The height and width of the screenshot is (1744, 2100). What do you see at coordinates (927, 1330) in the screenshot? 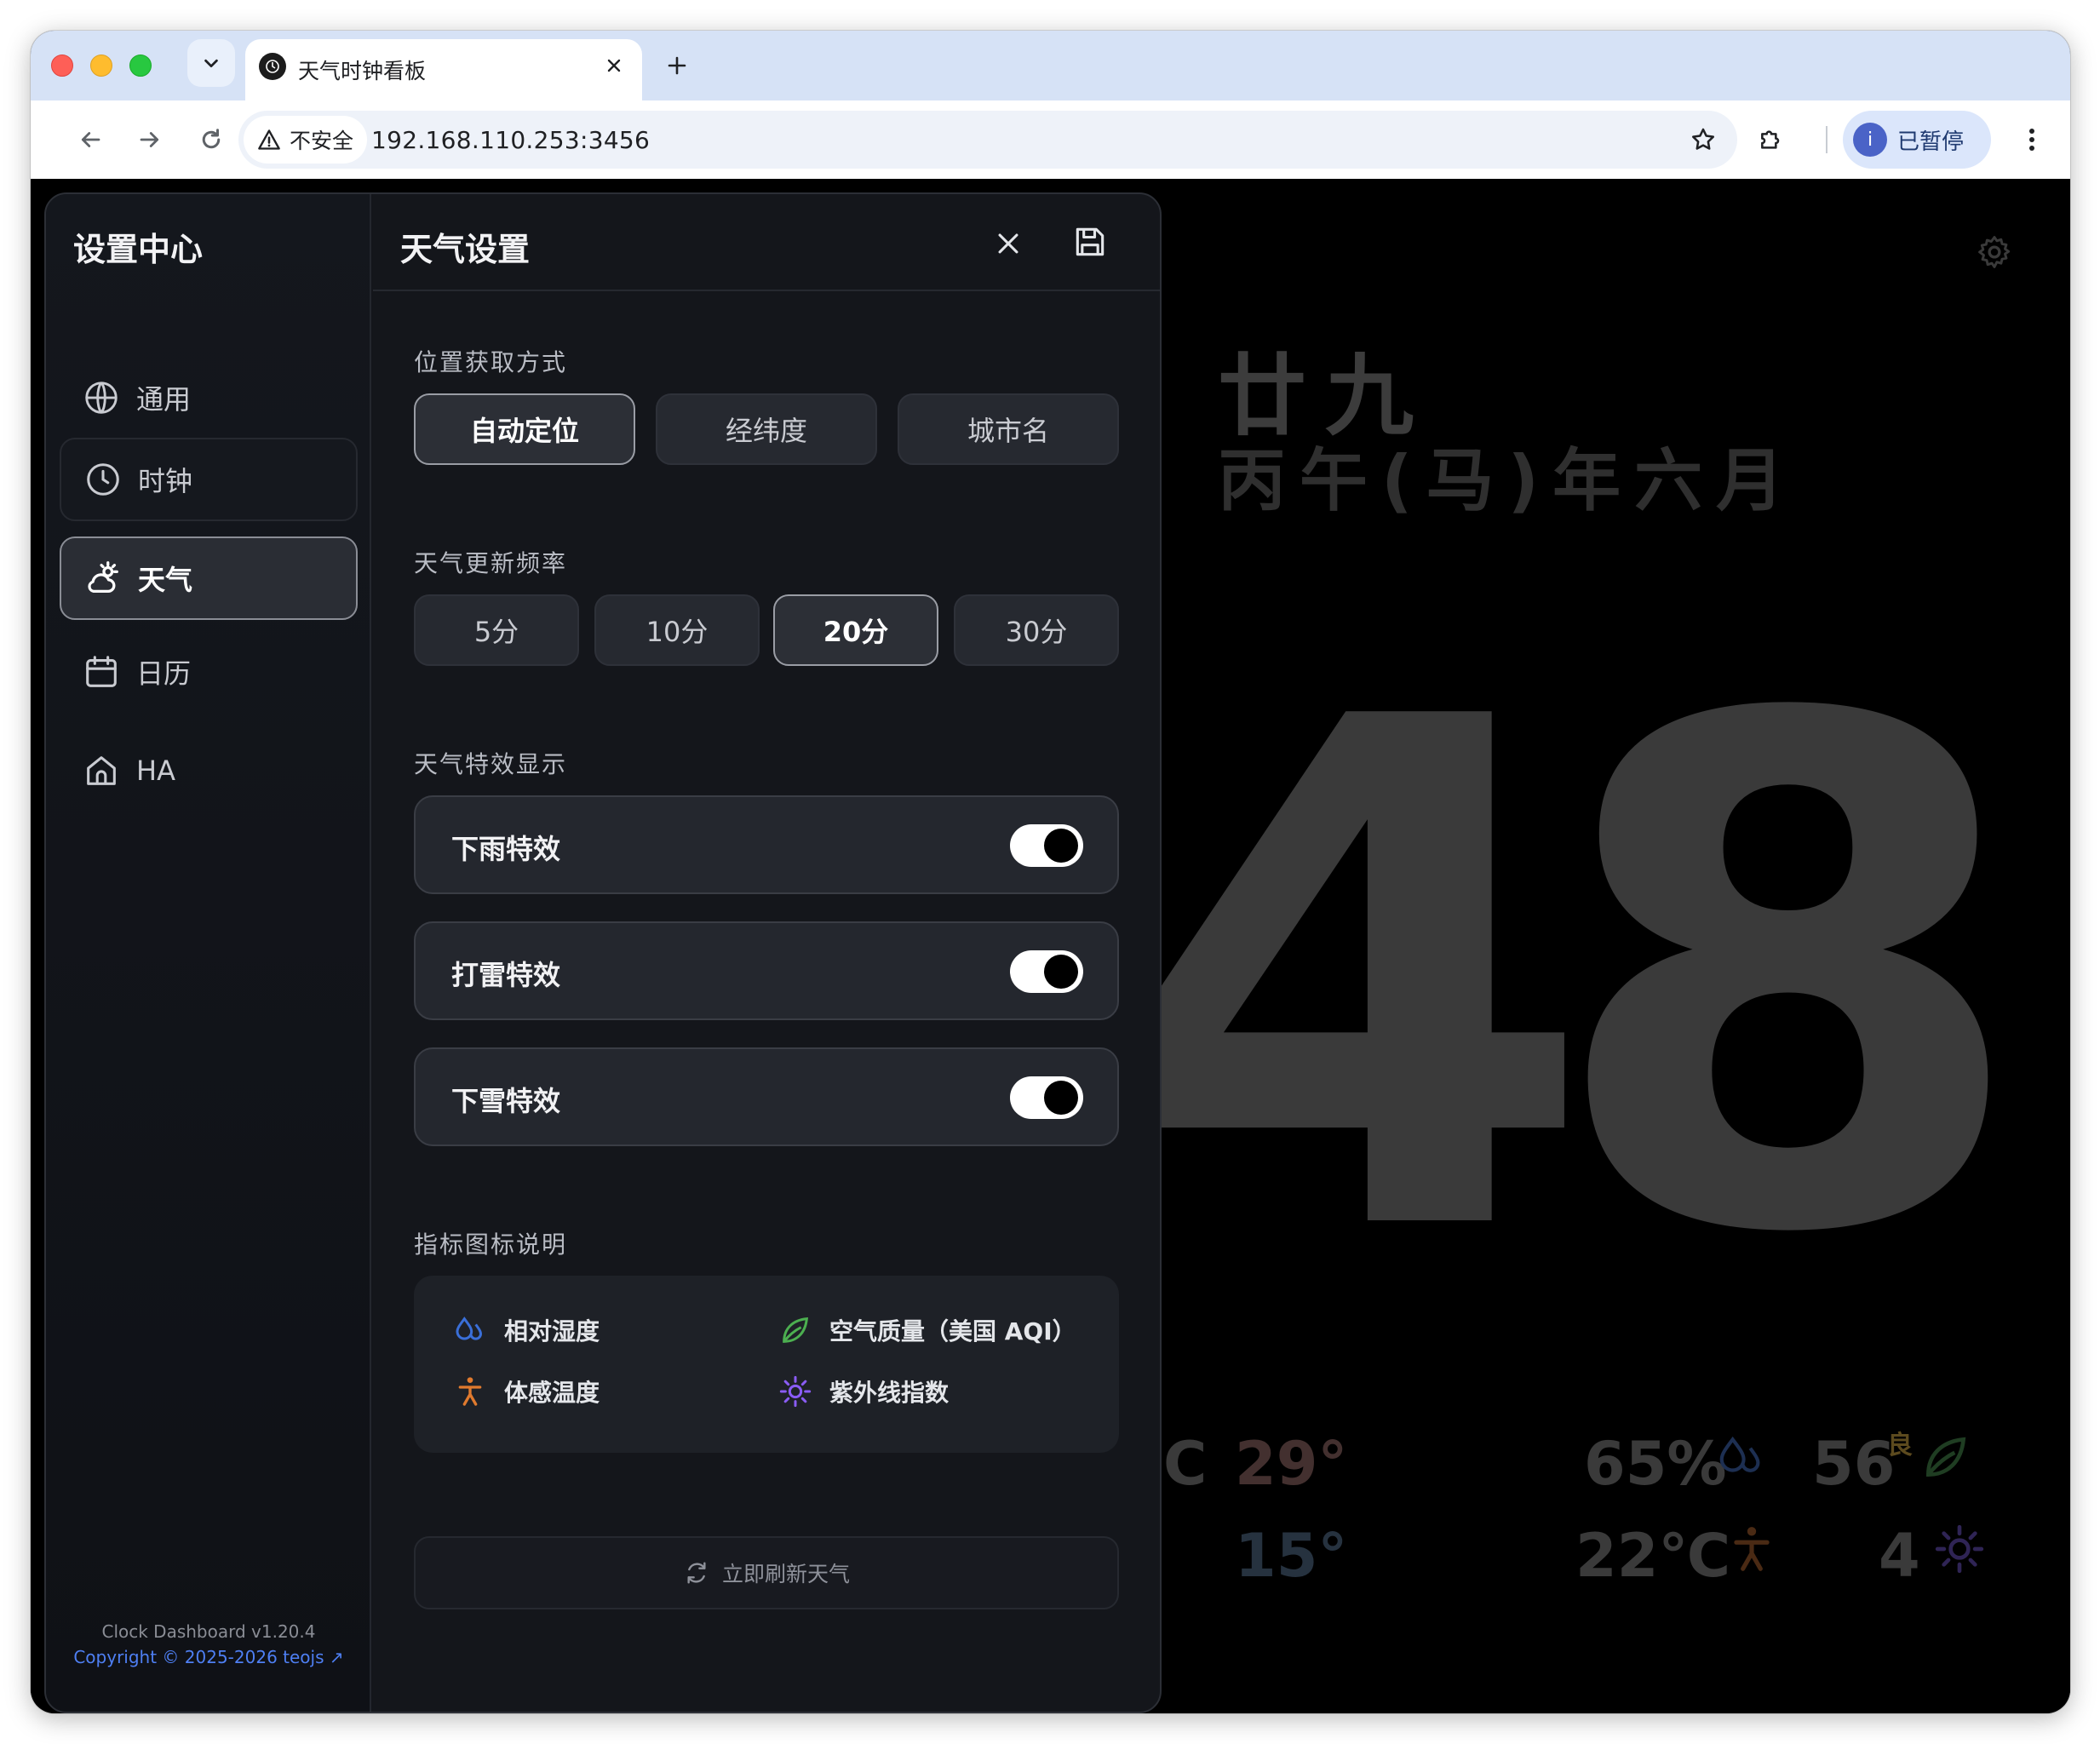
I see `legend-item-aqi: 空气质量（美国 AQI）` at bounding box center [927, 1330].